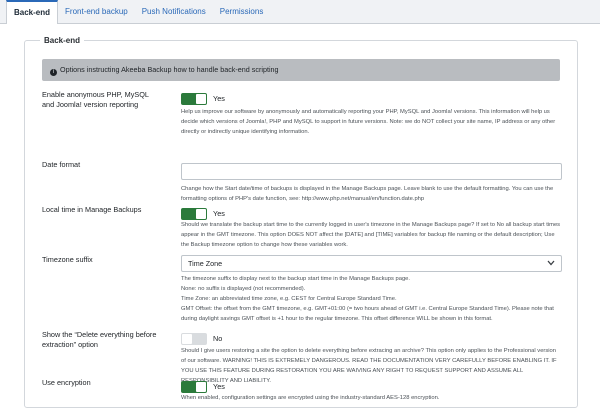 This screenshot has height=419, width=600. What do you see at coordinates (66, 382) in the screenshot?
I see `row-label: Use encryption` at bounding box center [66, 382].